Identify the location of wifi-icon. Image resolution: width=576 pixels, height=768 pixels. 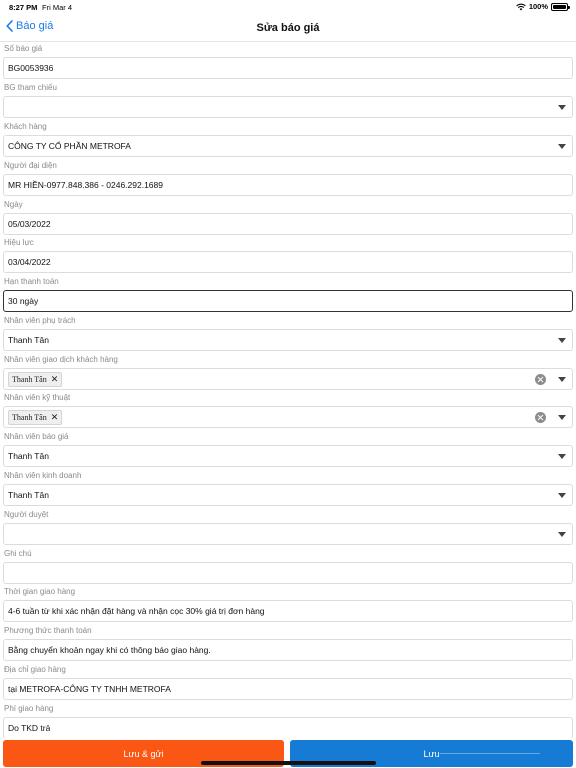
(521, 6).